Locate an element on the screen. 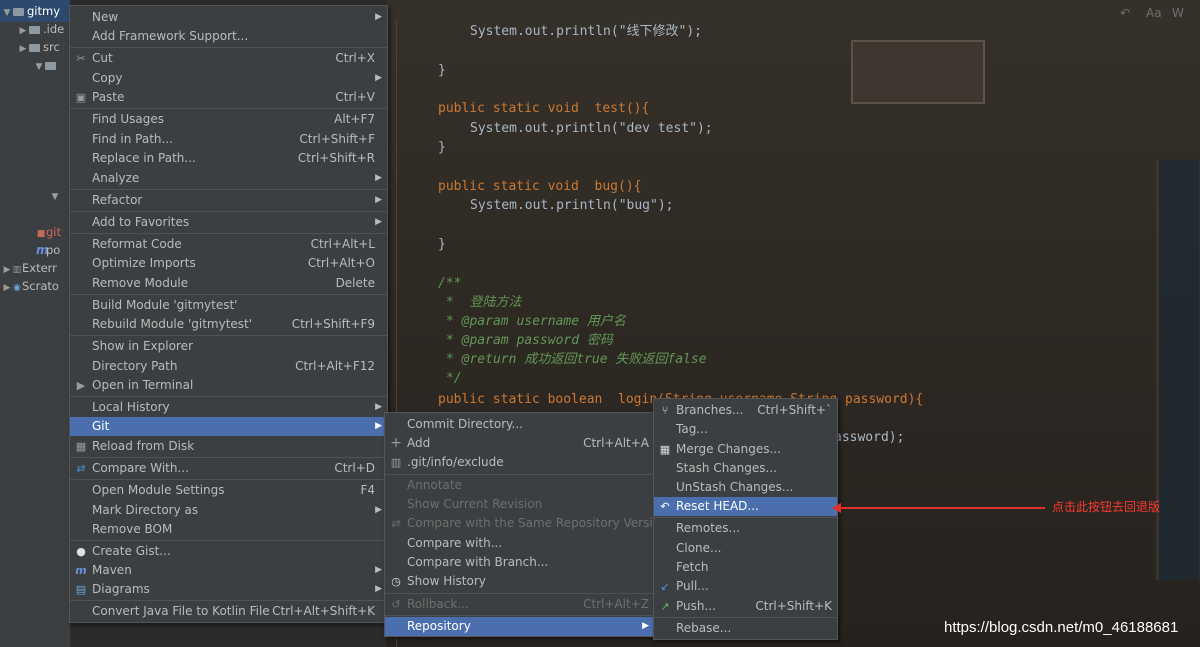  rollback-icon: ↺ is located at coordinates (396, 604).